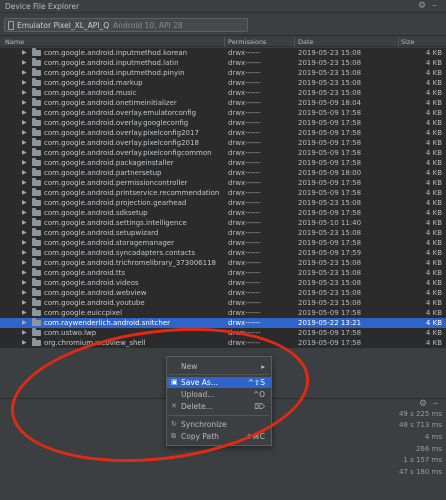 The image size is (446, 500). I want to click on menu-item-save-as: ▣ Save As... ^⇧S, so click(219, 382).